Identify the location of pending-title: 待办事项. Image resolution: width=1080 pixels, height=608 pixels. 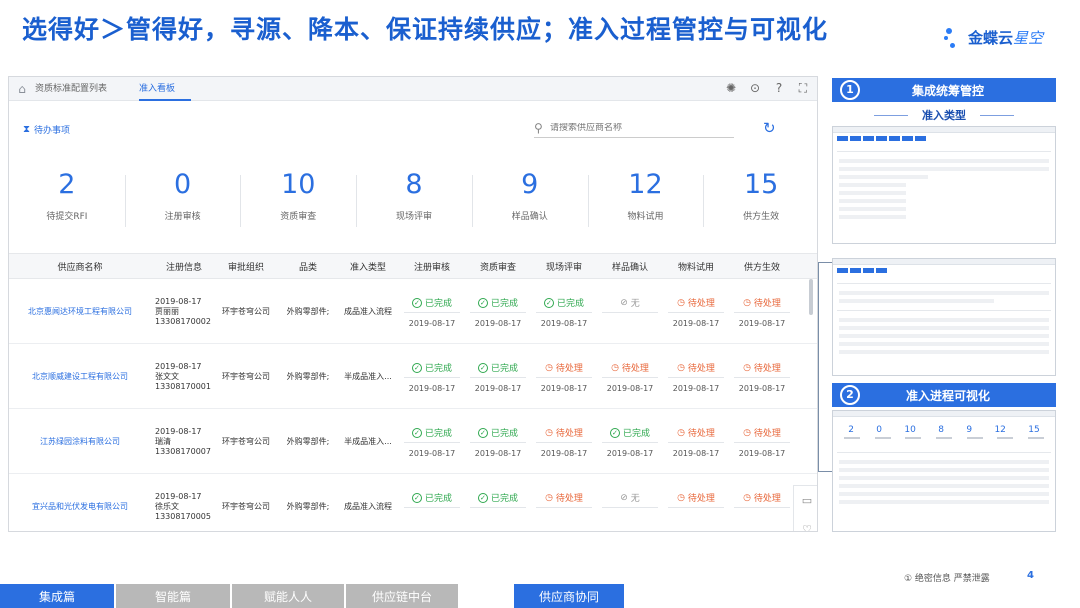
(52, 131).